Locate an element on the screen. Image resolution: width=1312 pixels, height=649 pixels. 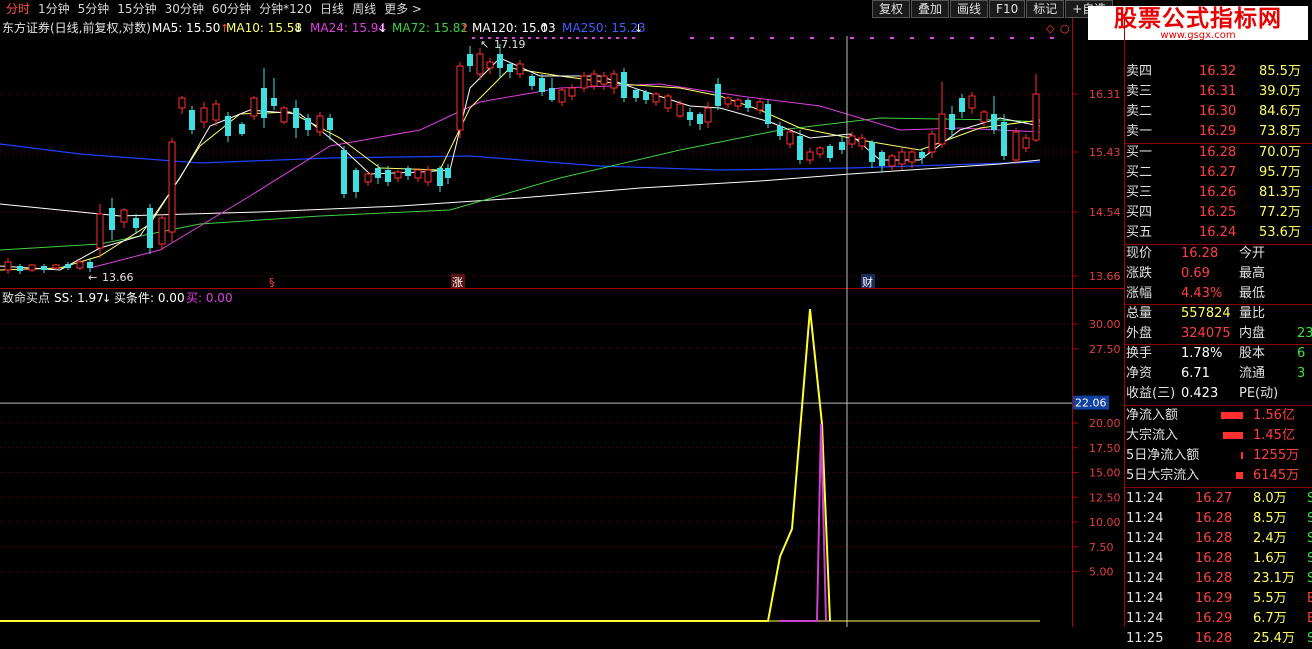
toolbar-button-4: 标记 is located at coordinates (1045, 9).